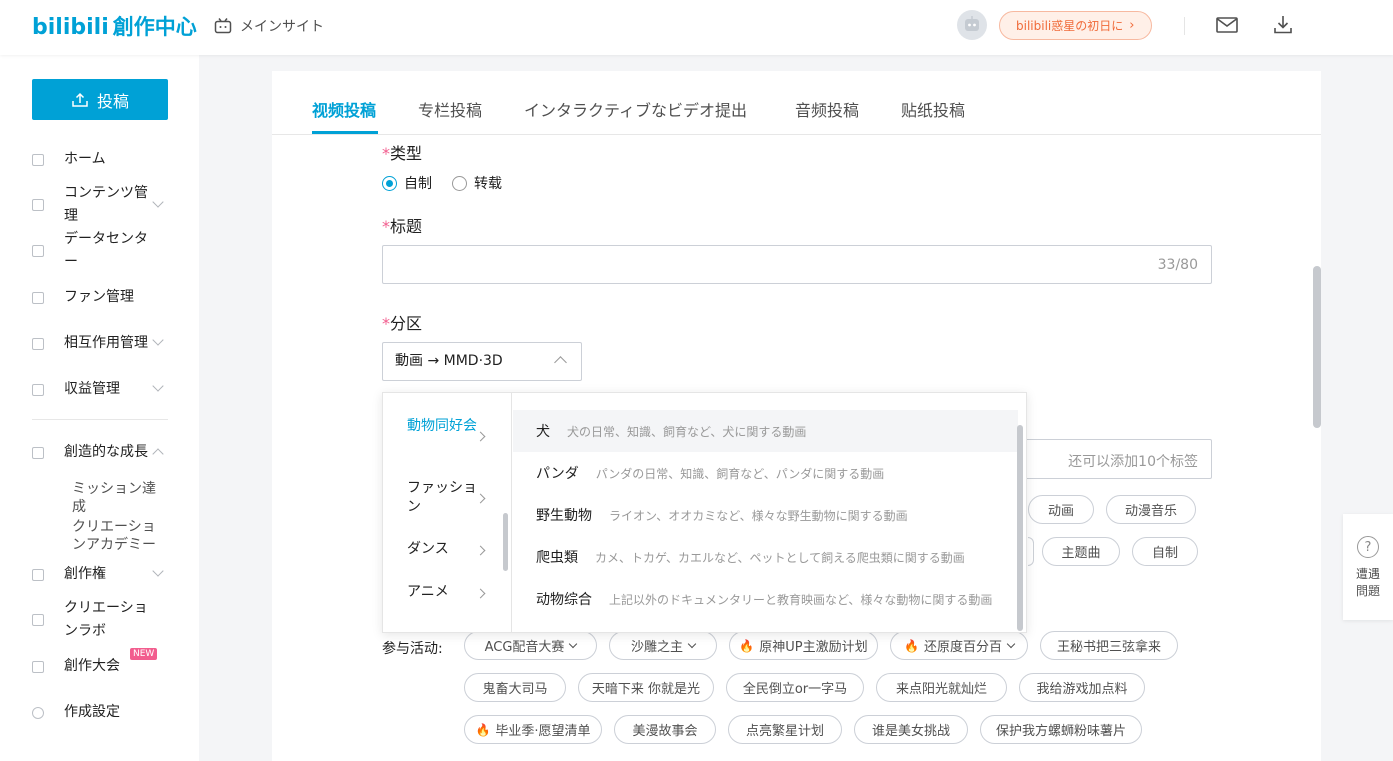  Describe the element at coordinates (646, 687) in the screenshot. I see `activity-chip: 天暗下来 你就是光` at that location.